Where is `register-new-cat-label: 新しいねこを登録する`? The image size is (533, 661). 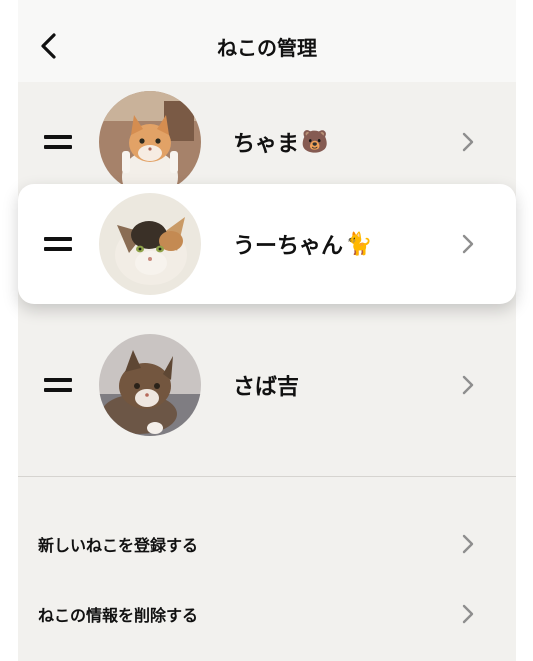
register-new-cat-label: 新しいねこを登録する is located at coordinates (118, 545).